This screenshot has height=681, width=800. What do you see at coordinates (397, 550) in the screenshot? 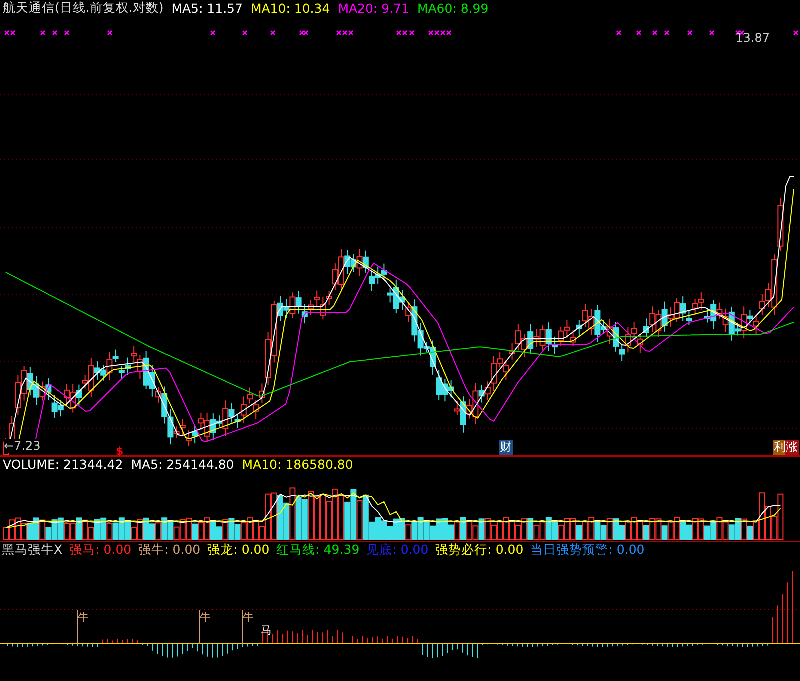
I see `indicator-value: 见底: 0.00` at bounding box center [397, 550].